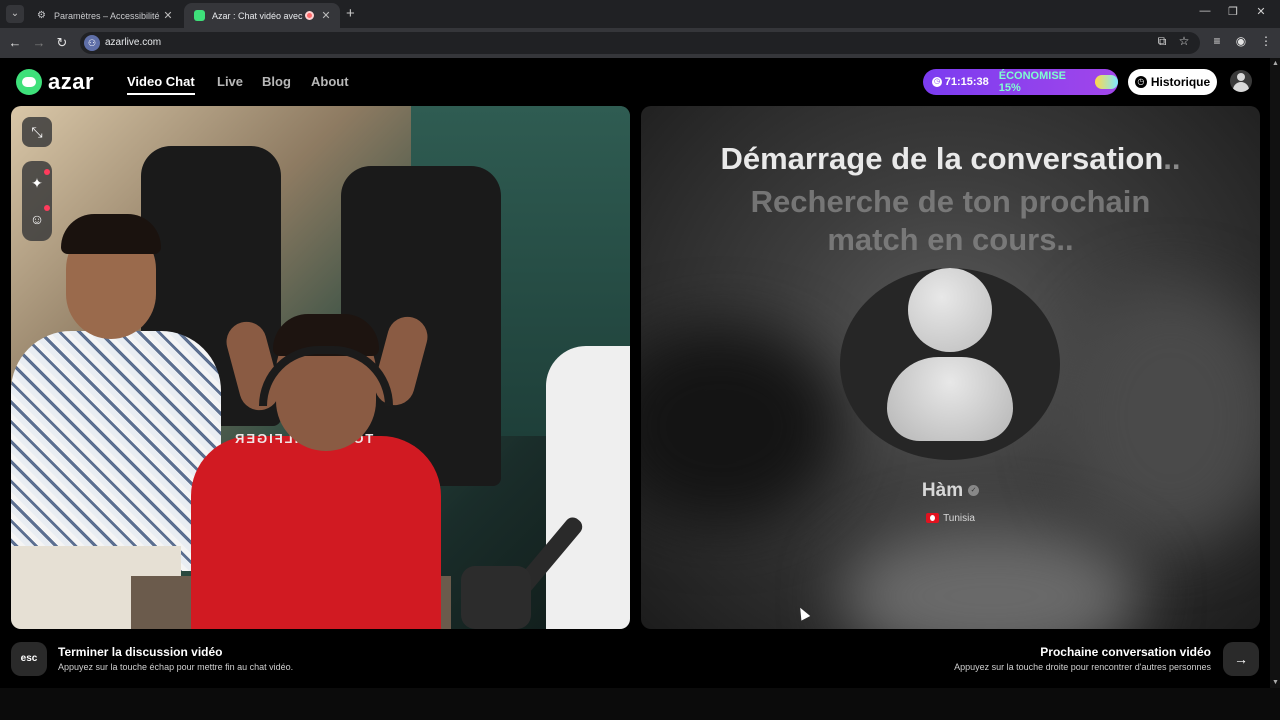 This screenshot has height=720, width=1280. I want to click on profile-icon: ◉, so click(1241, 41).